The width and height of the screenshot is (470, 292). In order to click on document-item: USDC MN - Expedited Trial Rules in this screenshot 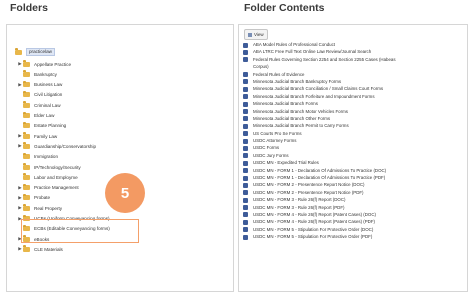, I will do `click(354, 163)`.